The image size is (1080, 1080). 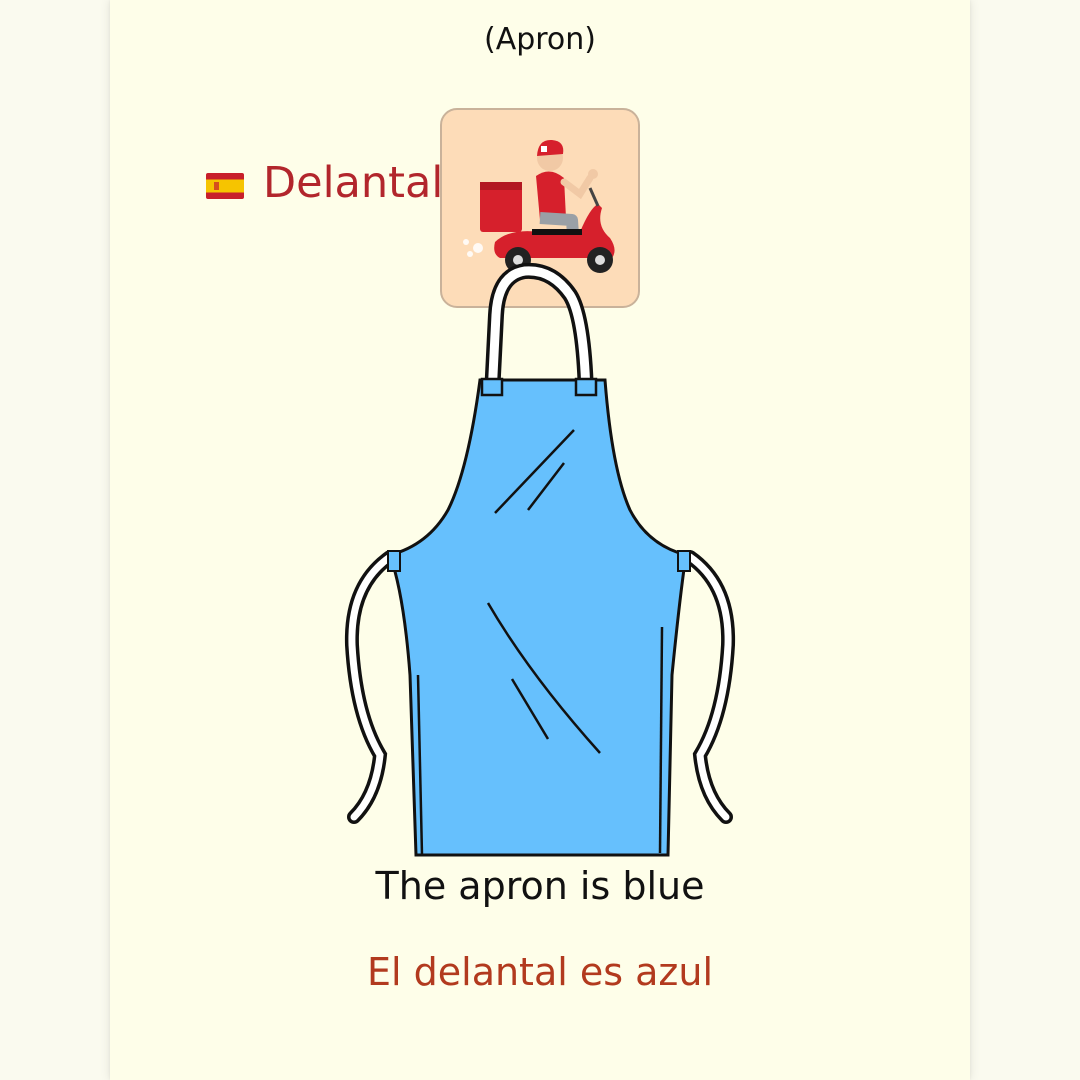 What do you see at coordinates (225, 186) in the screenshot?
I see `spain-flag-icon` at bounding box center [225, 186].